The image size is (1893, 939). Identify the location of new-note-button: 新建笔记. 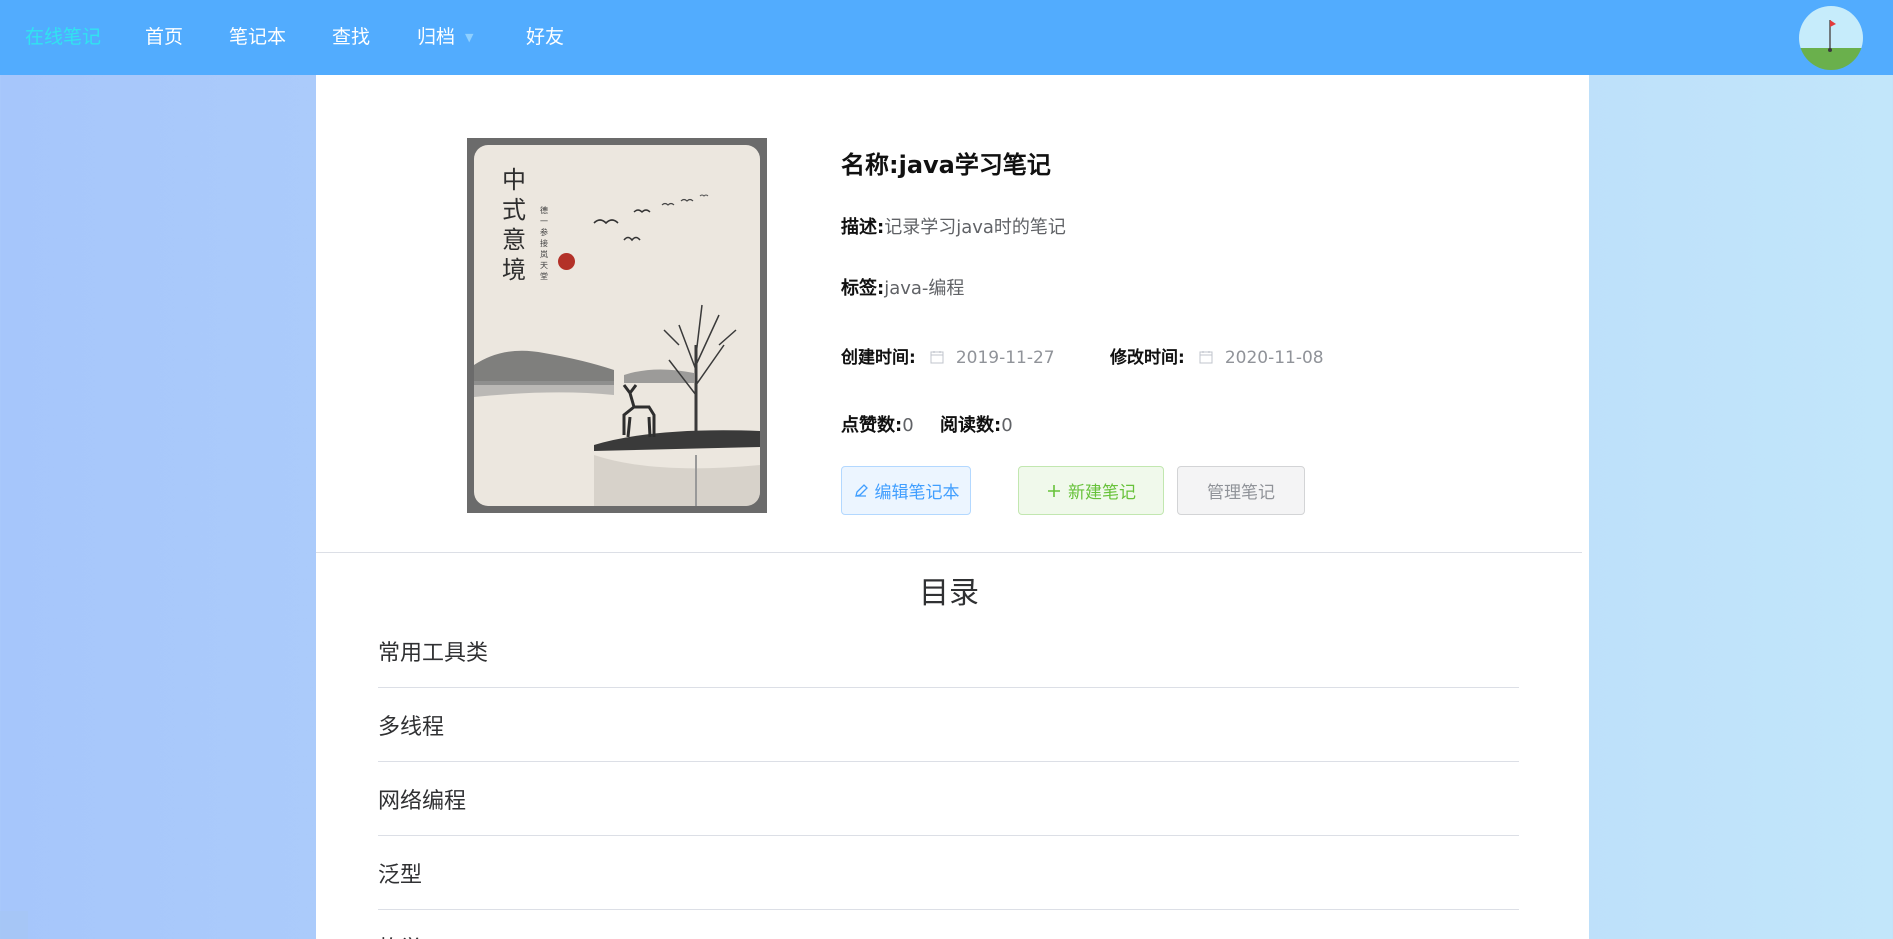
(1091, 490).